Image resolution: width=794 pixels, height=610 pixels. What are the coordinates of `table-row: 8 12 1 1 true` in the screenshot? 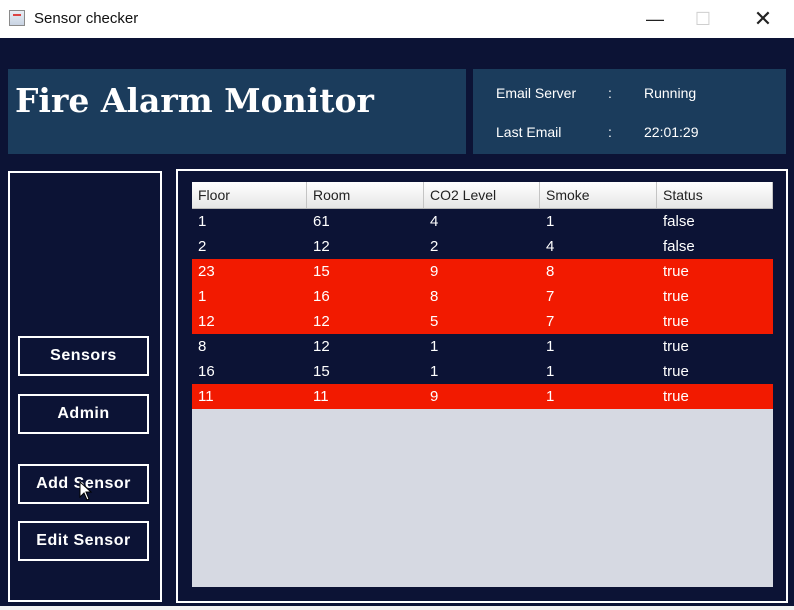 It's located at (482, 346).